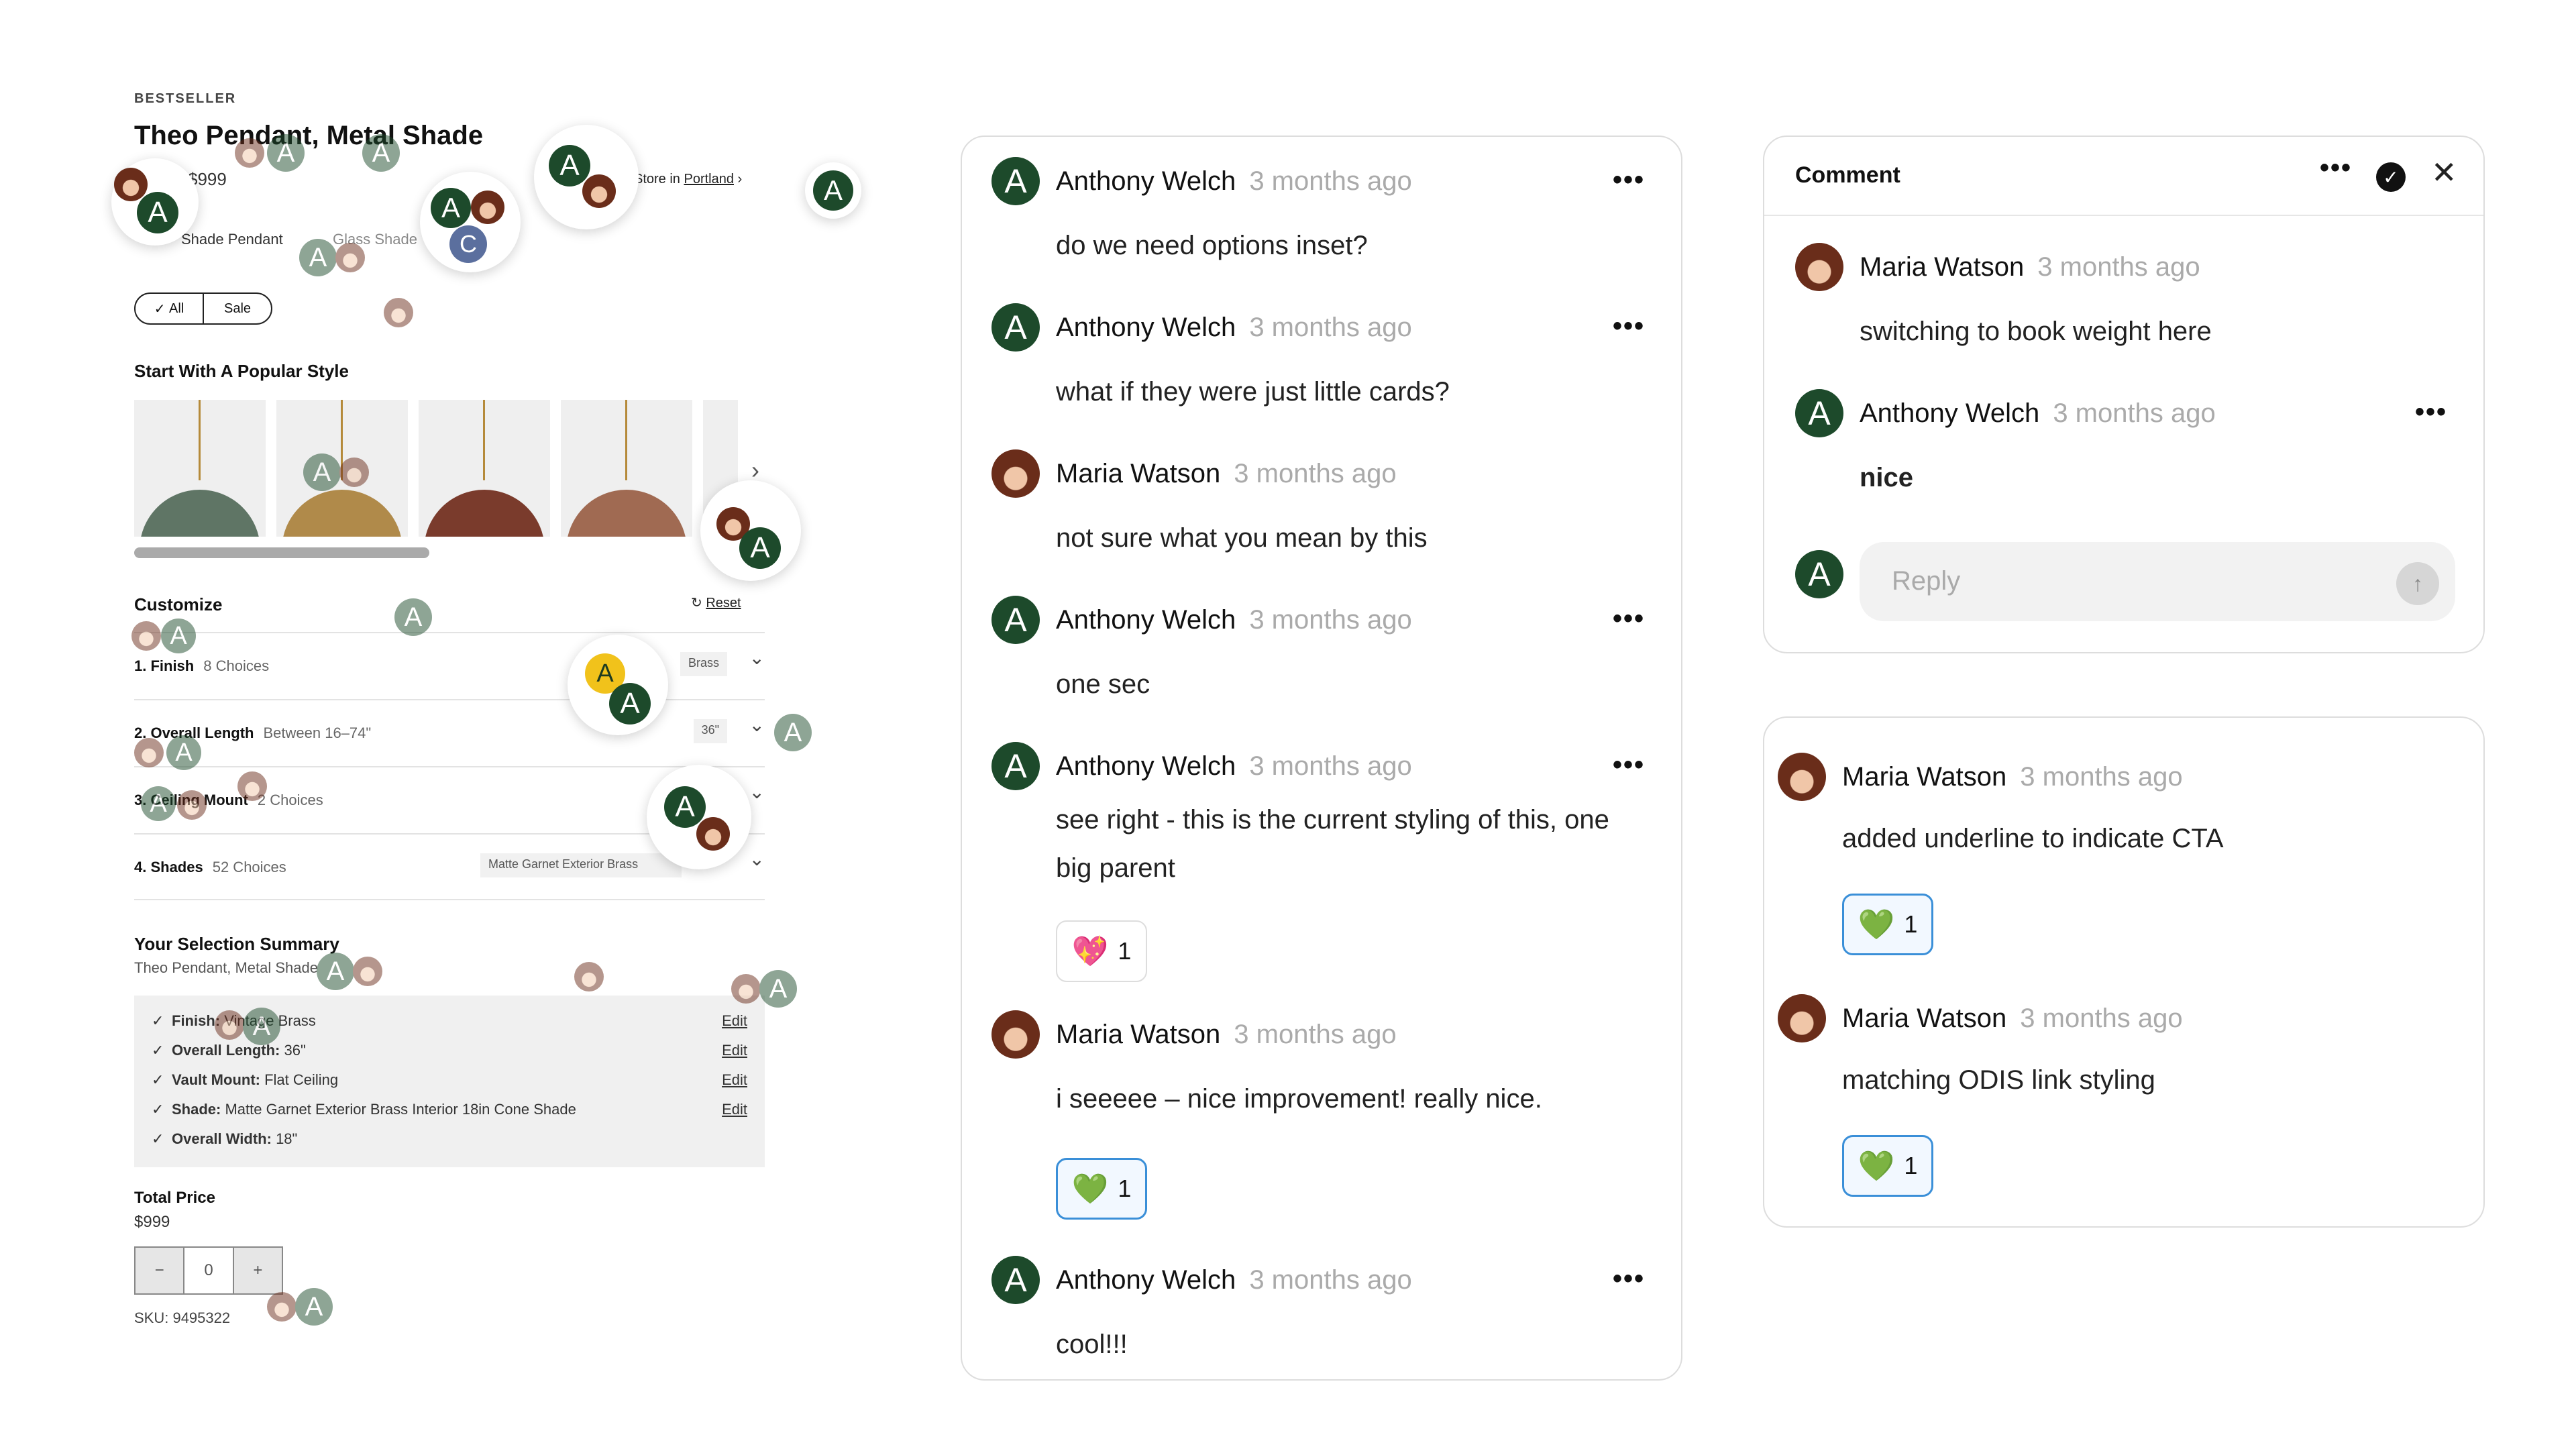 Image resolution: width=2576 pixels, height=1449 pixels. What do you see at coordinates (1101, 951) in the screenshot?
I see `reaction-button: 💖 1` at bounding box center [1101, 951].